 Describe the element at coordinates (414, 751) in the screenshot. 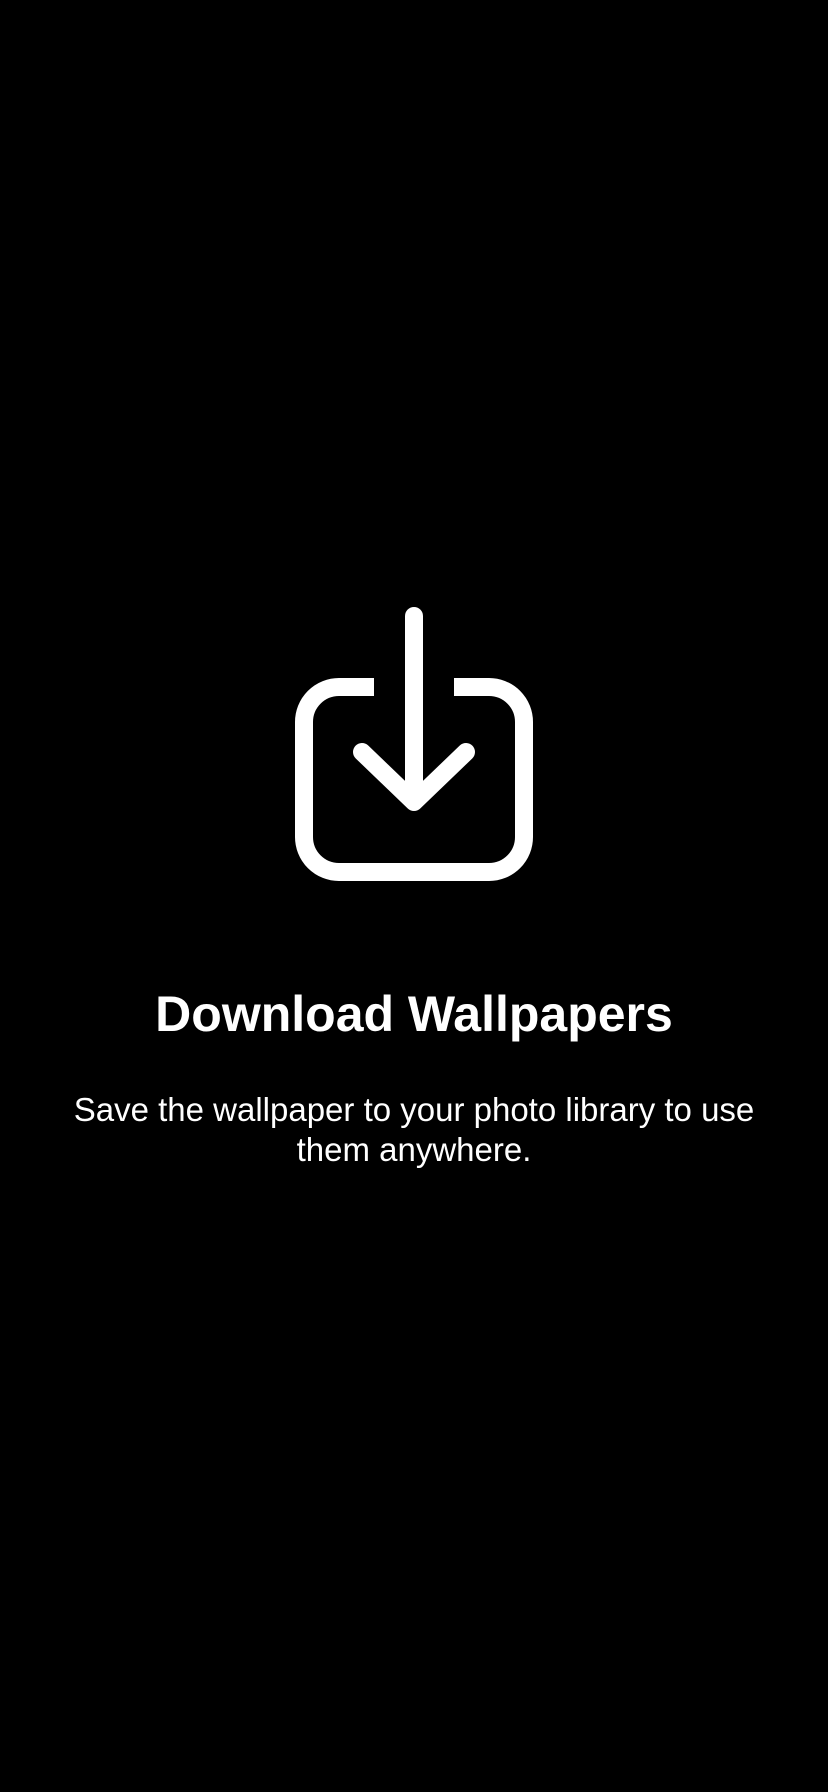

I see `download-icon` at that location.